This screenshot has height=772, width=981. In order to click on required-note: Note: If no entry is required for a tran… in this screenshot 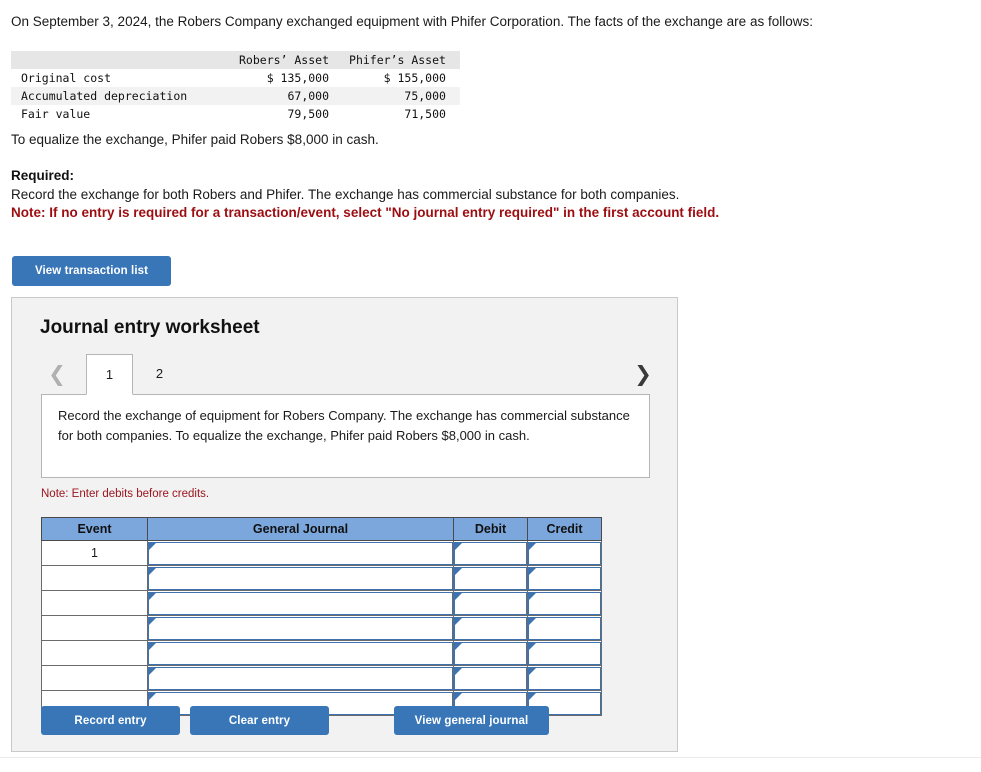, I will do `click(365, 212)`.